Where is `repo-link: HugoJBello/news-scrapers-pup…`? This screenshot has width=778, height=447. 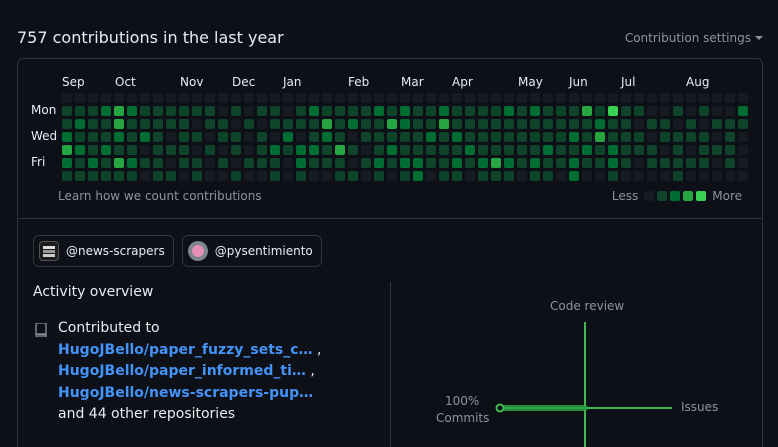
repo-link: HugoJBello/news-scrapers-pup… is located at coordinates (185, 393).